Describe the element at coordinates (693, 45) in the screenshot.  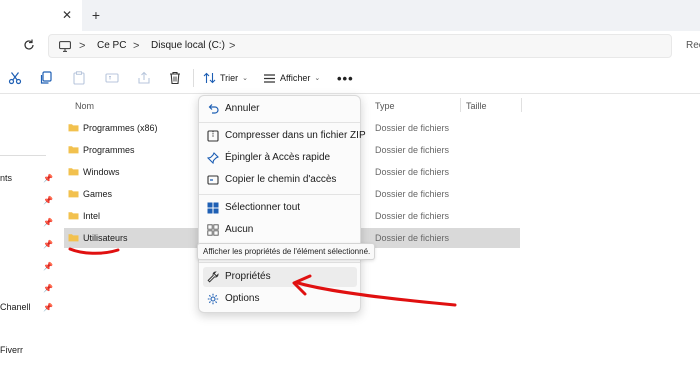
I see `search-placeholder: Rec` at that location.